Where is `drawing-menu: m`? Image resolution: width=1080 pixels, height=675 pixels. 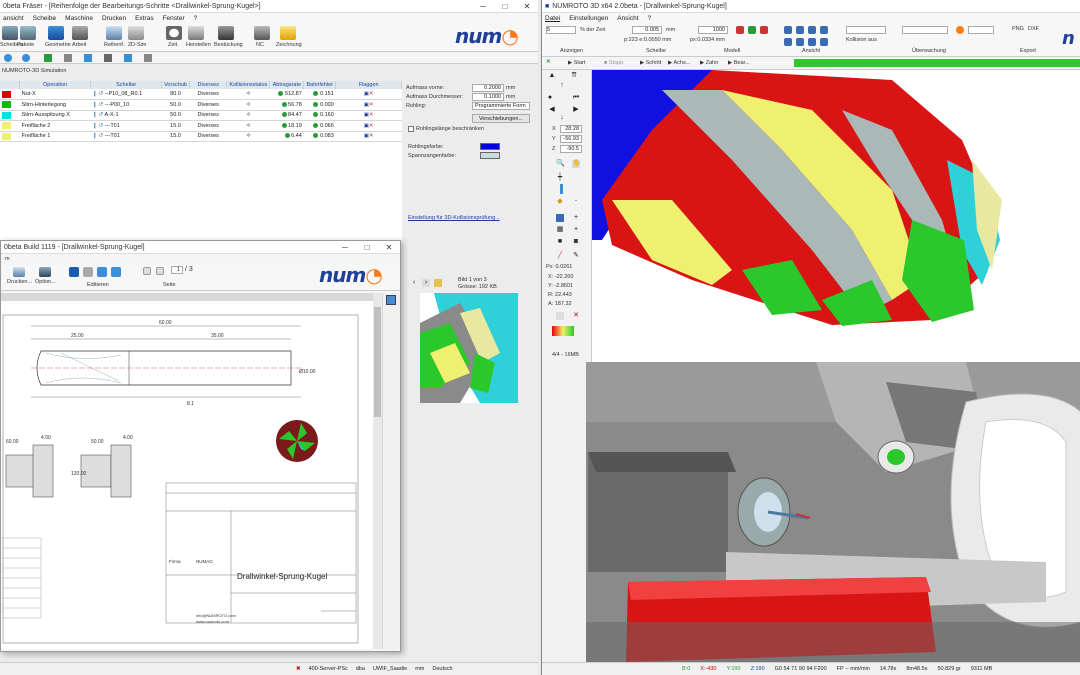
drawing-menu: m is located at coordinates (7, 259).